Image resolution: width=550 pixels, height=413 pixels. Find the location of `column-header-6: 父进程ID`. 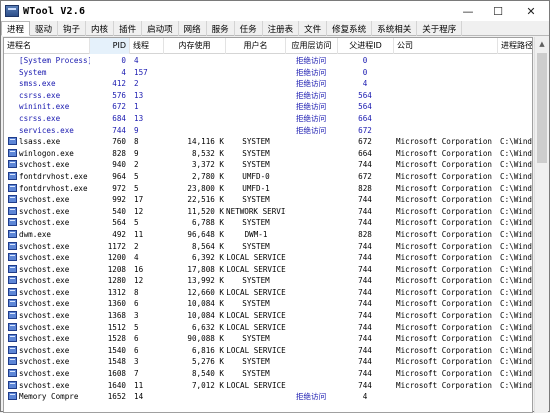

column-header-6: 父进程ID is located at coordinates (366, 46).